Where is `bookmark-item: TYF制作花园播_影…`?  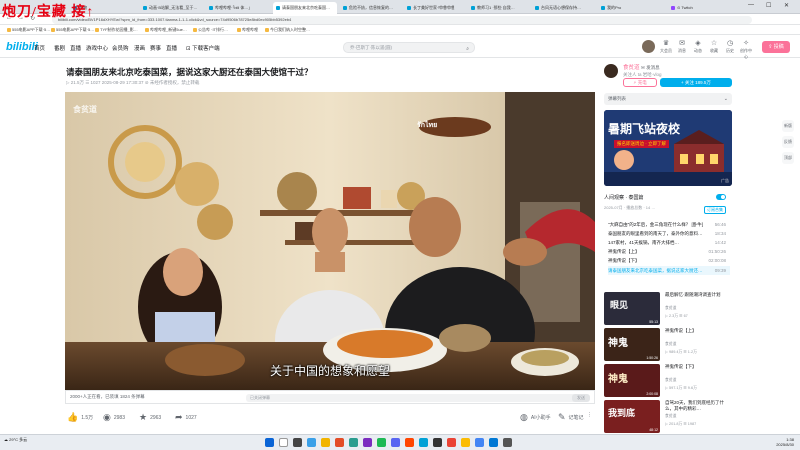 bookmark-item: TYF制作花园播_影… is located at coordinates (116, 30).